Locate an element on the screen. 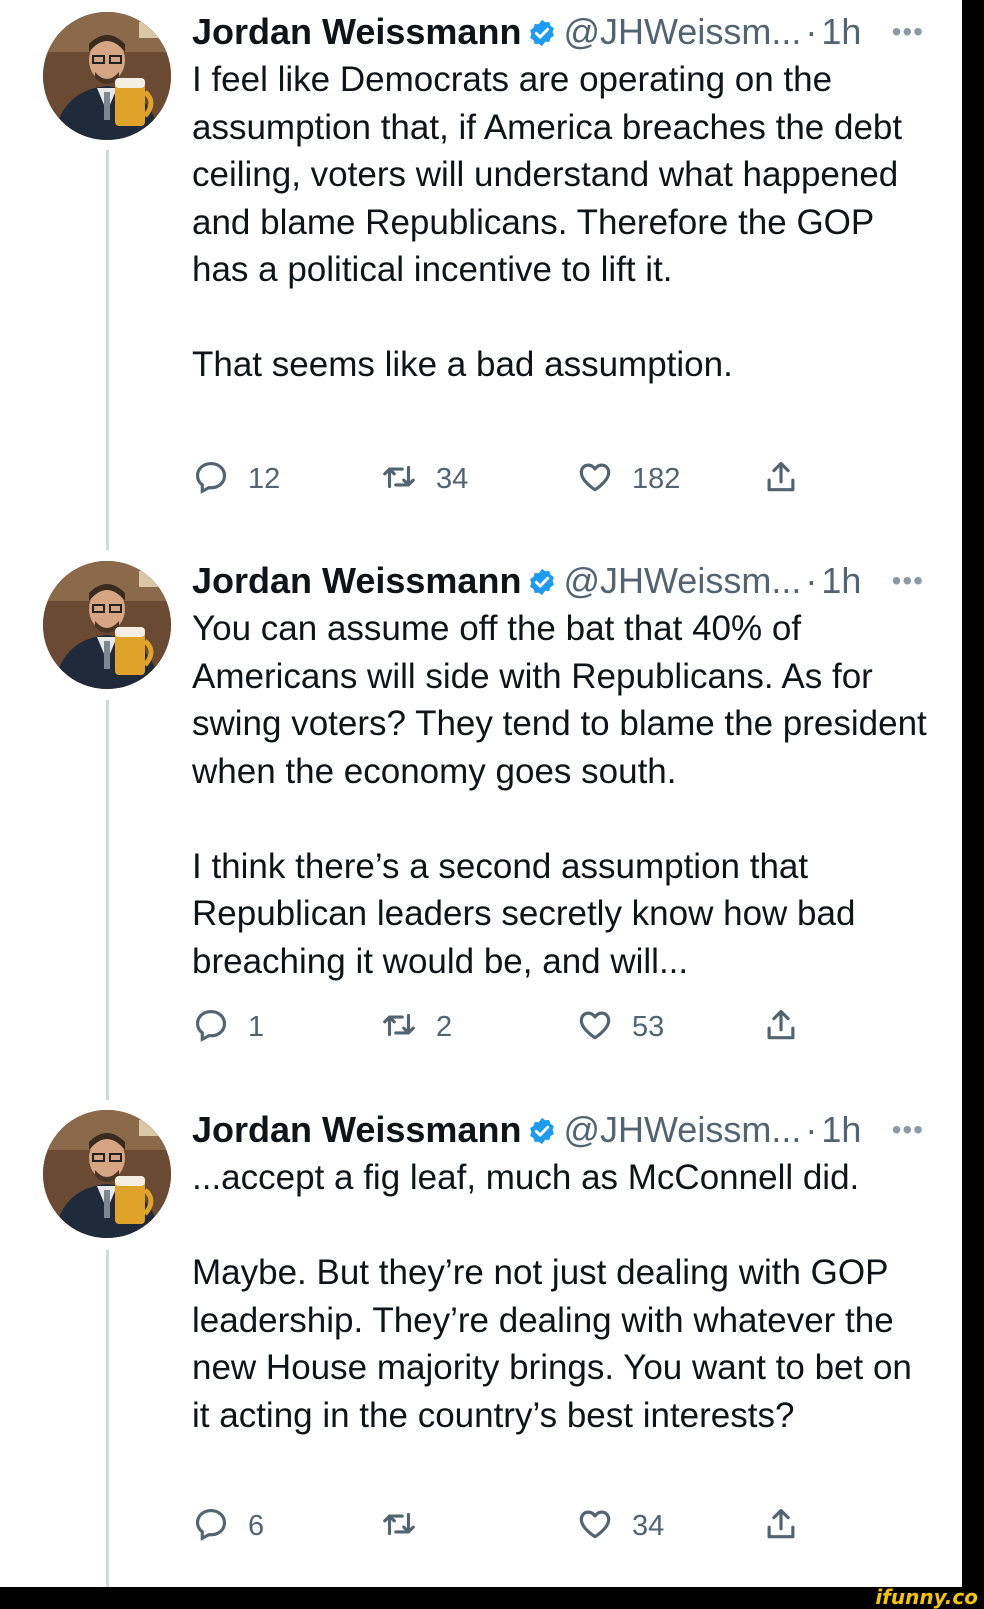 The image size is (984, 1609). reply-button: 6 is located at coordinates (228, 1526).